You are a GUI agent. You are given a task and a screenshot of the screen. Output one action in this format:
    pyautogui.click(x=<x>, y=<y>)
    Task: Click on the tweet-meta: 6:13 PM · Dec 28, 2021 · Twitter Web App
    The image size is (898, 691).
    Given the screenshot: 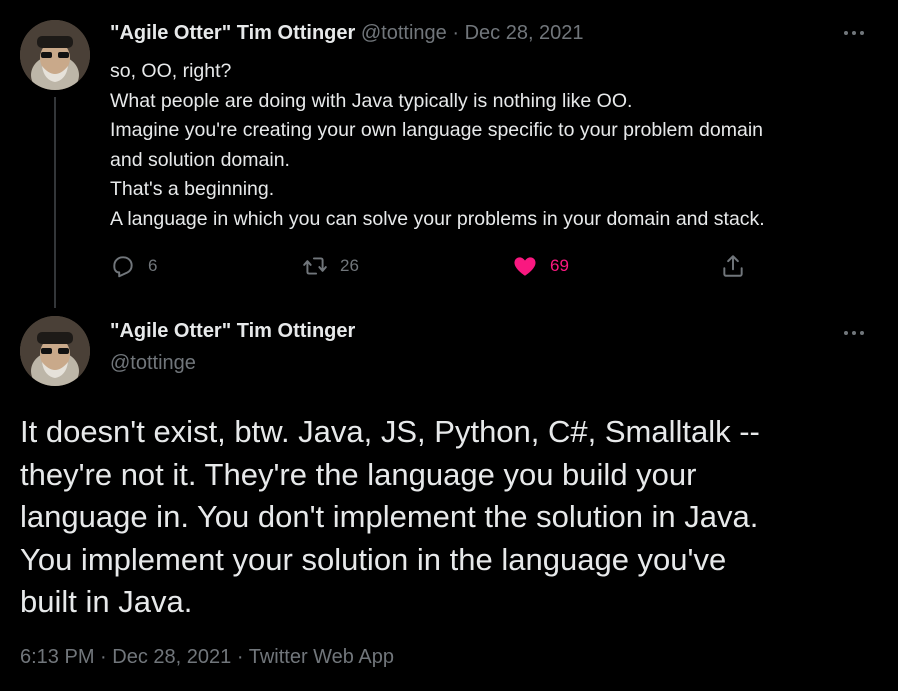 What is the action you would take?
    pyautogui.click(x=207, y=657)
    